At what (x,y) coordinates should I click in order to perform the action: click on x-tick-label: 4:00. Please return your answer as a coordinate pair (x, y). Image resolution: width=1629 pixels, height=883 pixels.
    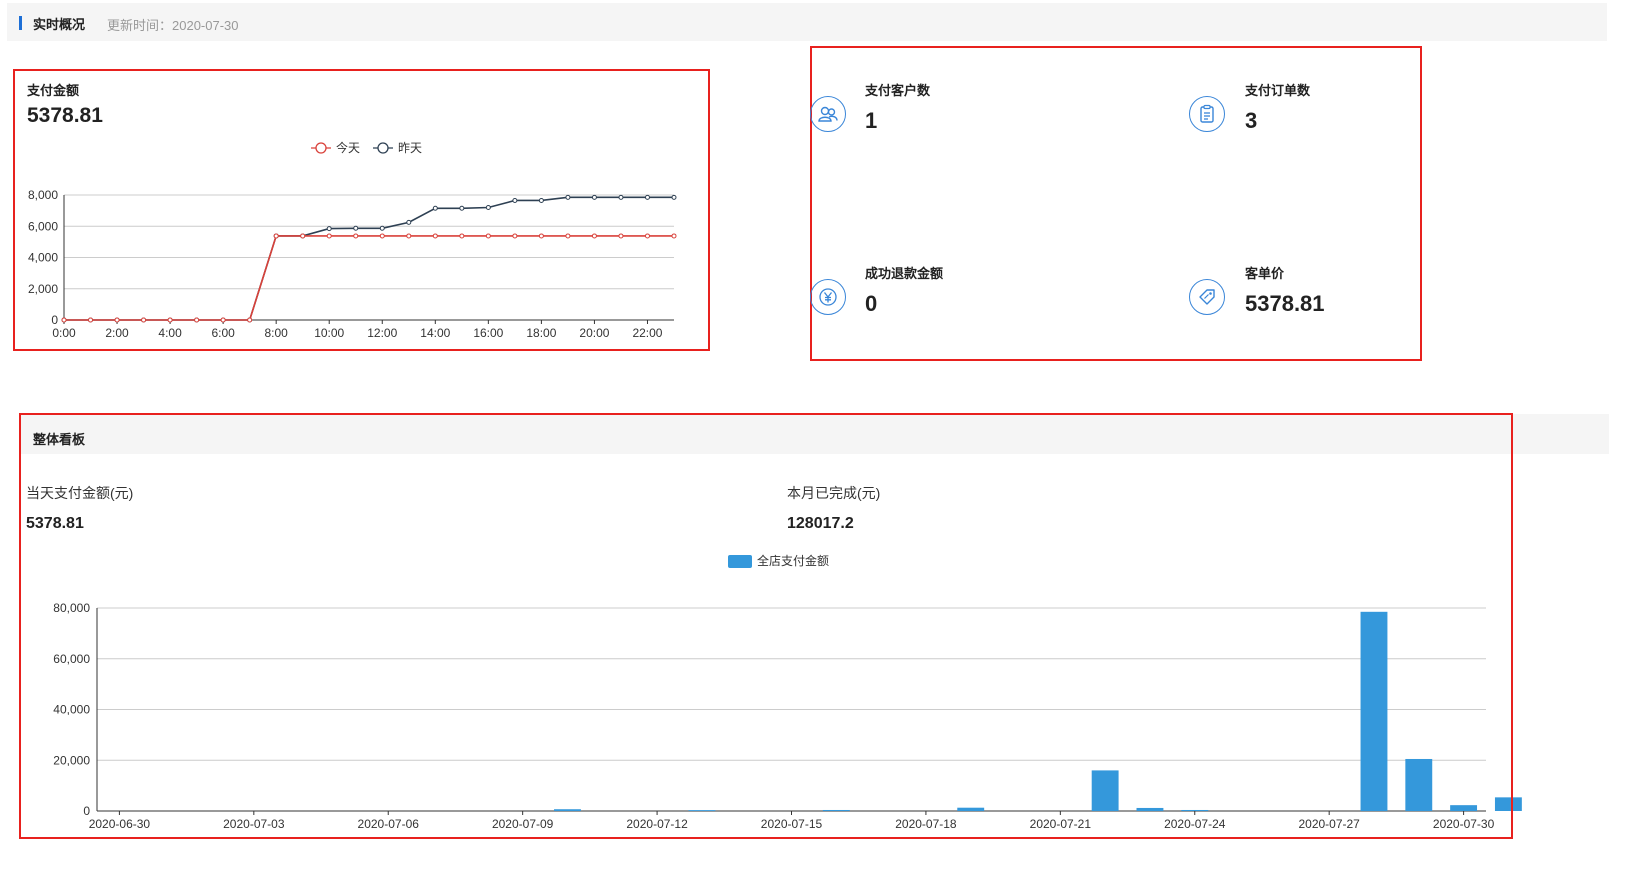
    Looking at the image, I should click on (170, 333).